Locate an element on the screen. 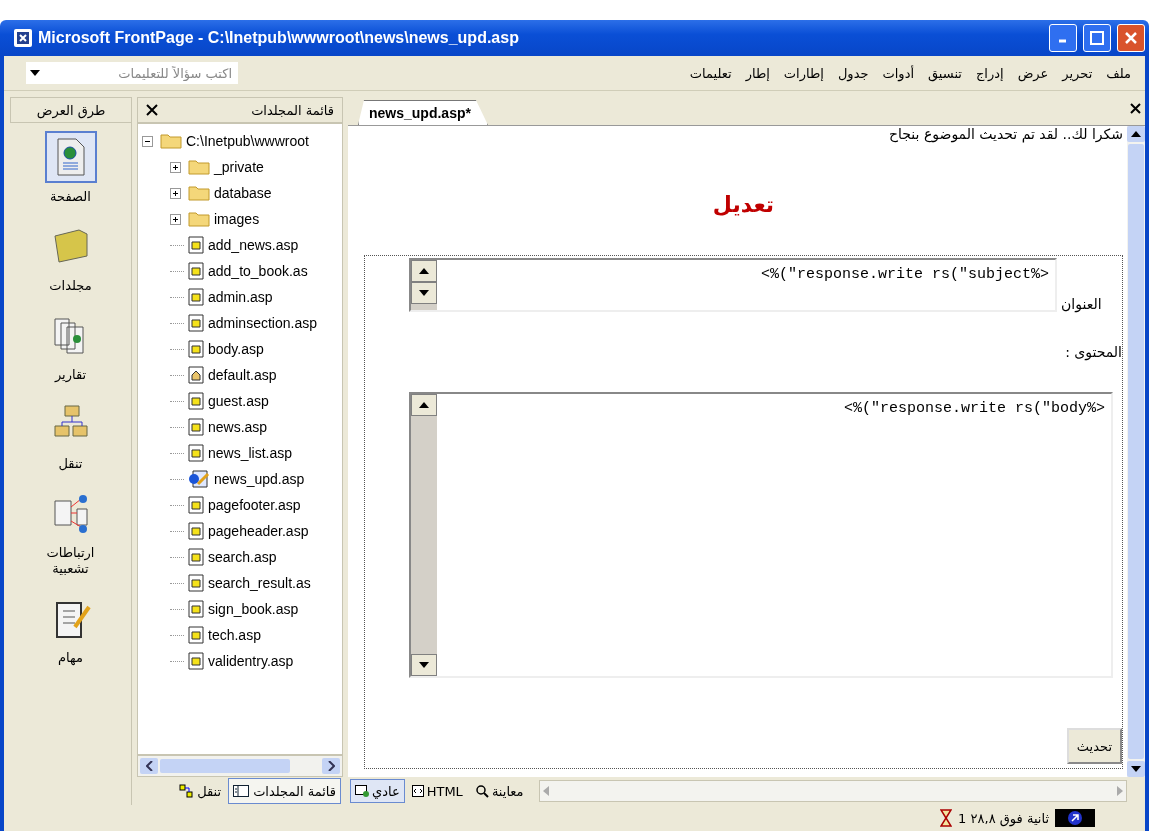 The image size is (1149, 831). view-label: تنقل is located at coordinates (70, 464).